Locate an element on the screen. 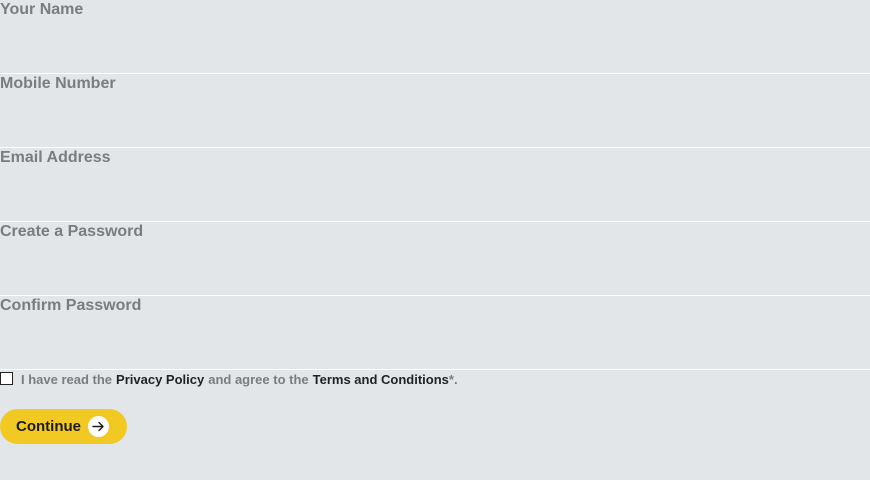  create-password-label: Create a Password is located at coordinates (72, 231).